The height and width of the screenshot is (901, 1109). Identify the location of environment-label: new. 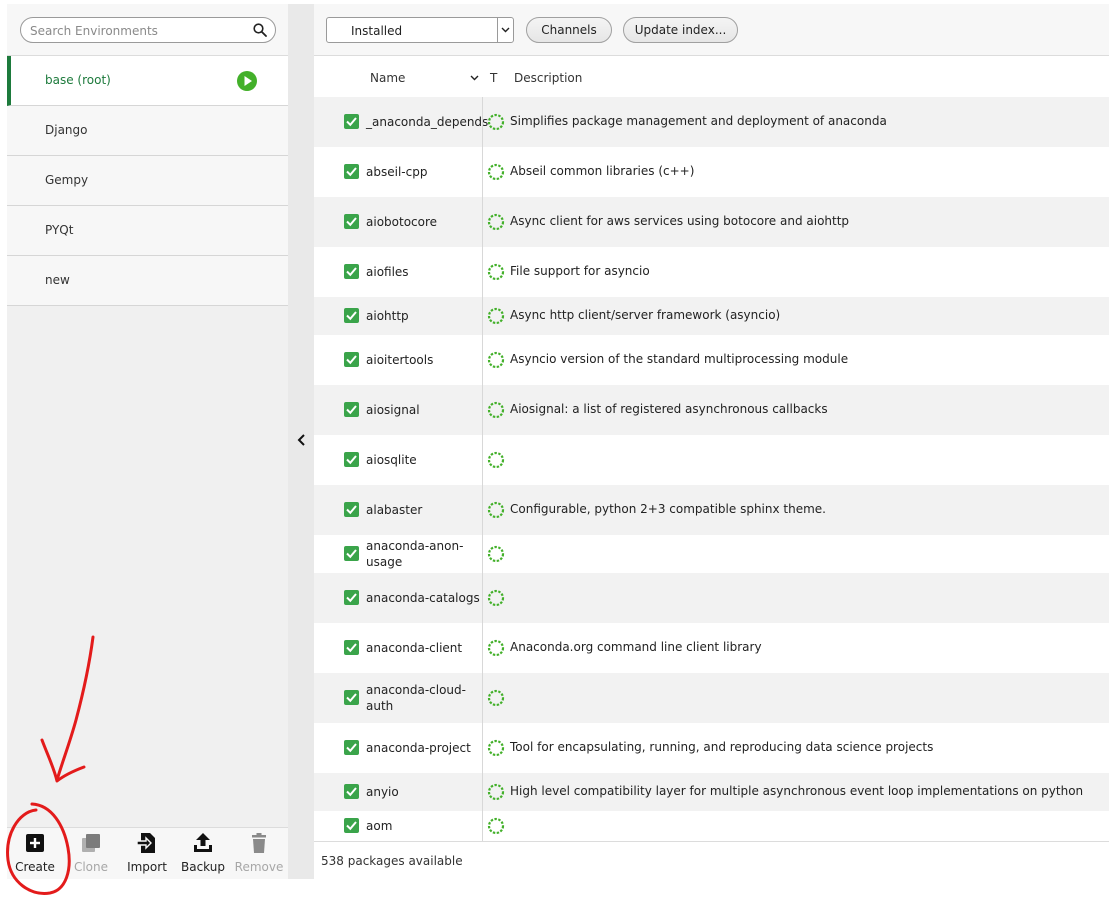
(57, 280).